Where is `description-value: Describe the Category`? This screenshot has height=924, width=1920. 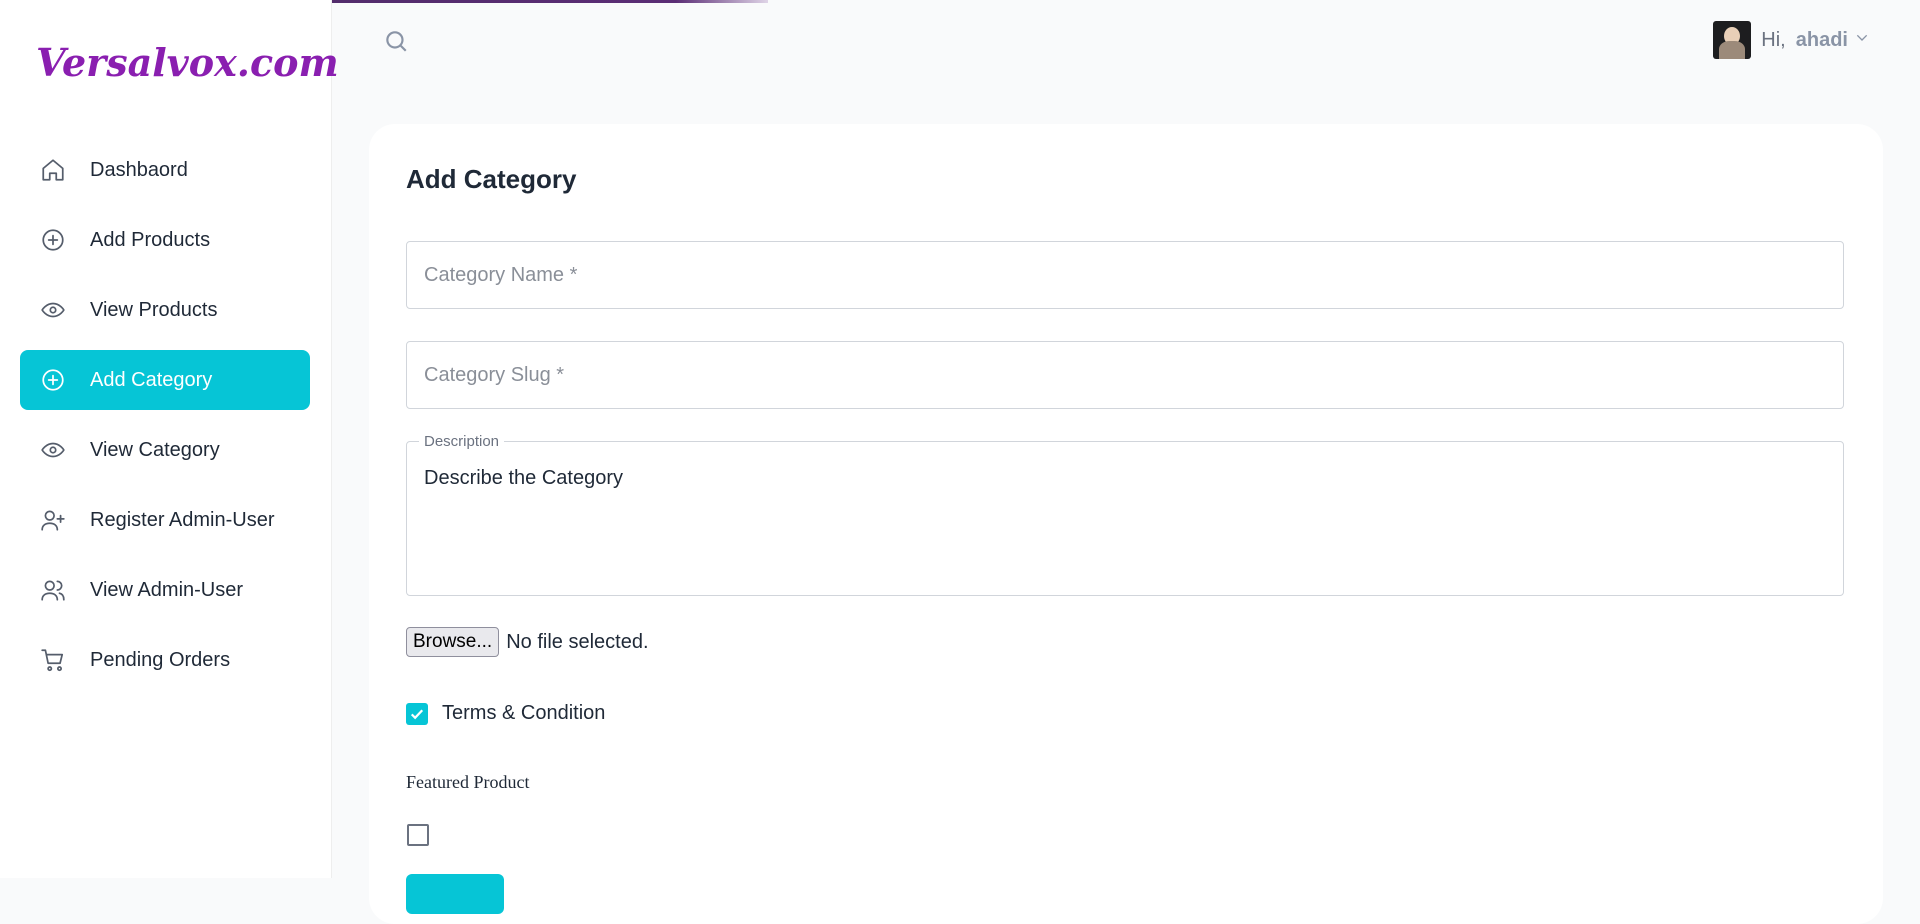 description-value: Describe the Category is located at coordinates (523, 478).